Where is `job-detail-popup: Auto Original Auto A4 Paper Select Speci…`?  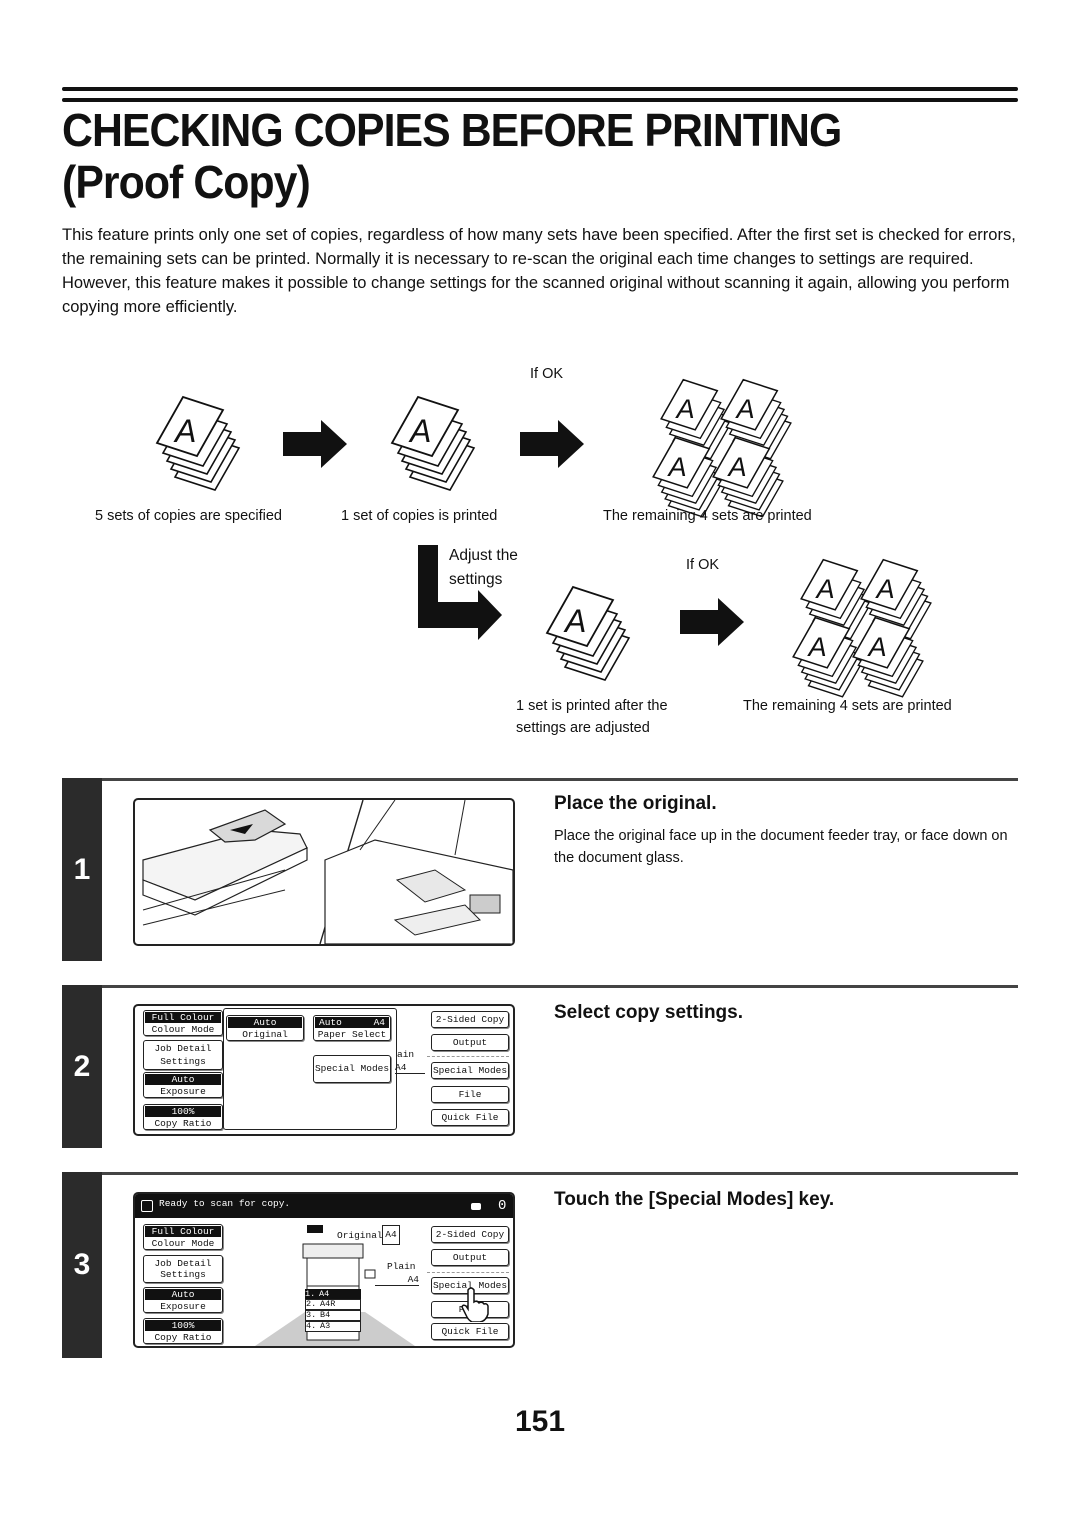 job-detail-popup: Auto Original Auto A4 Paper Select Speci… is located at coordinates (310, 1069).